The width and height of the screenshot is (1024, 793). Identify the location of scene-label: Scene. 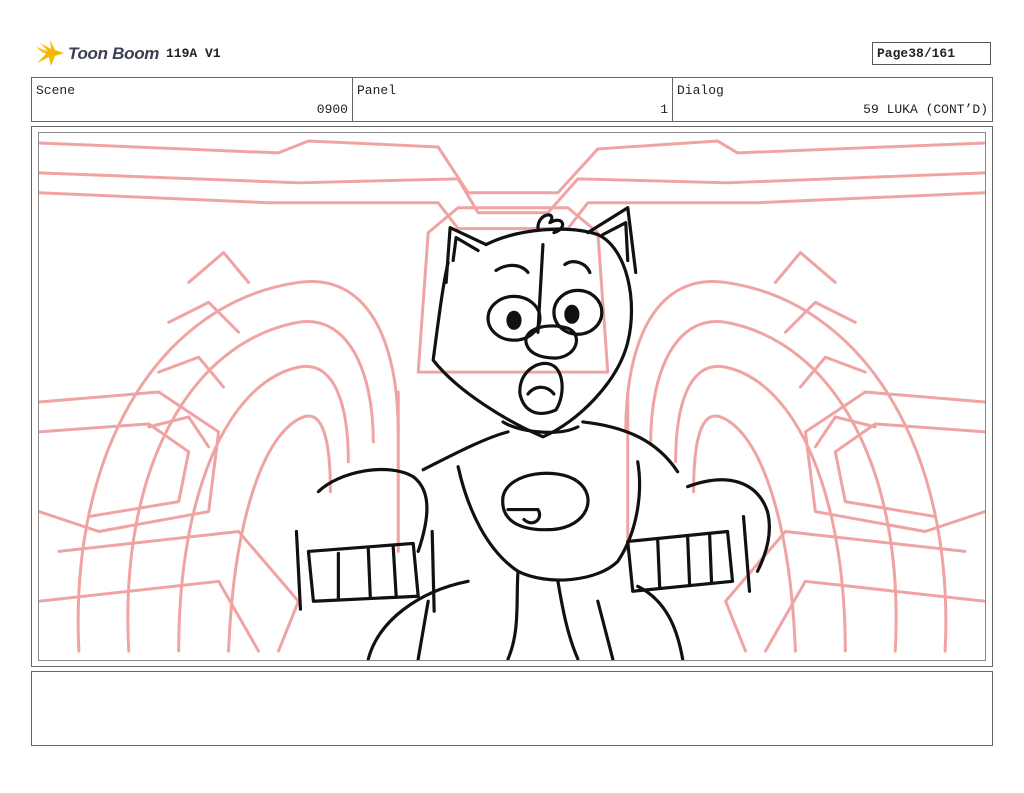
(56, 90).